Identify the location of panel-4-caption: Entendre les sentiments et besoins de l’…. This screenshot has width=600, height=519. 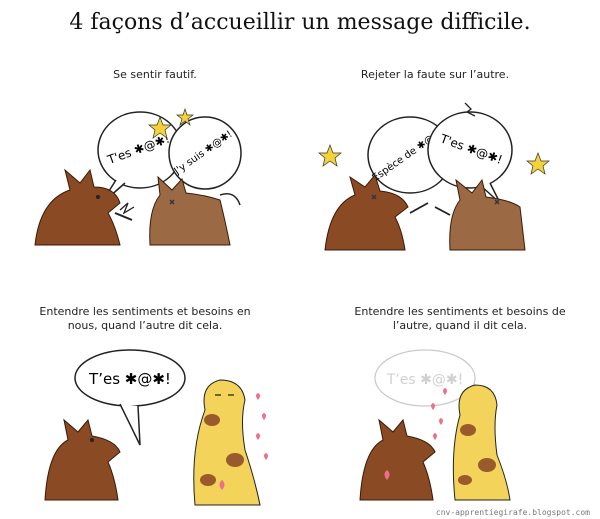
(460, 318).